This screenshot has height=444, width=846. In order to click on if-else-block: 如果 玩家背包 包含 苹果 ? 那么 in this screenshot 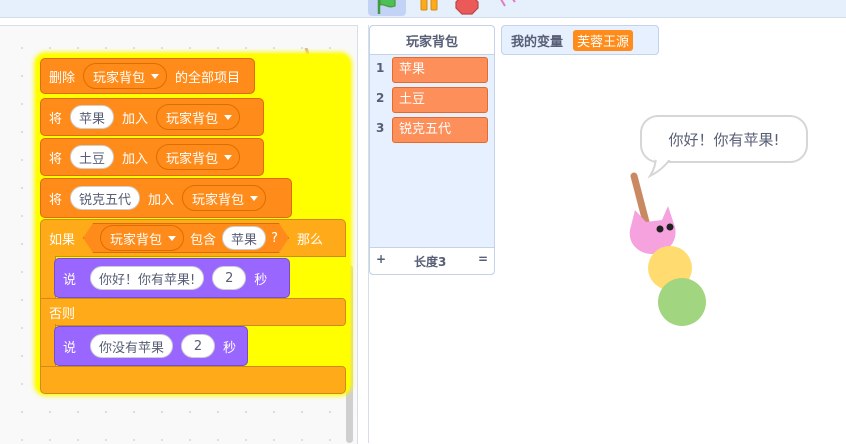, I will do `click(193, 238)`.